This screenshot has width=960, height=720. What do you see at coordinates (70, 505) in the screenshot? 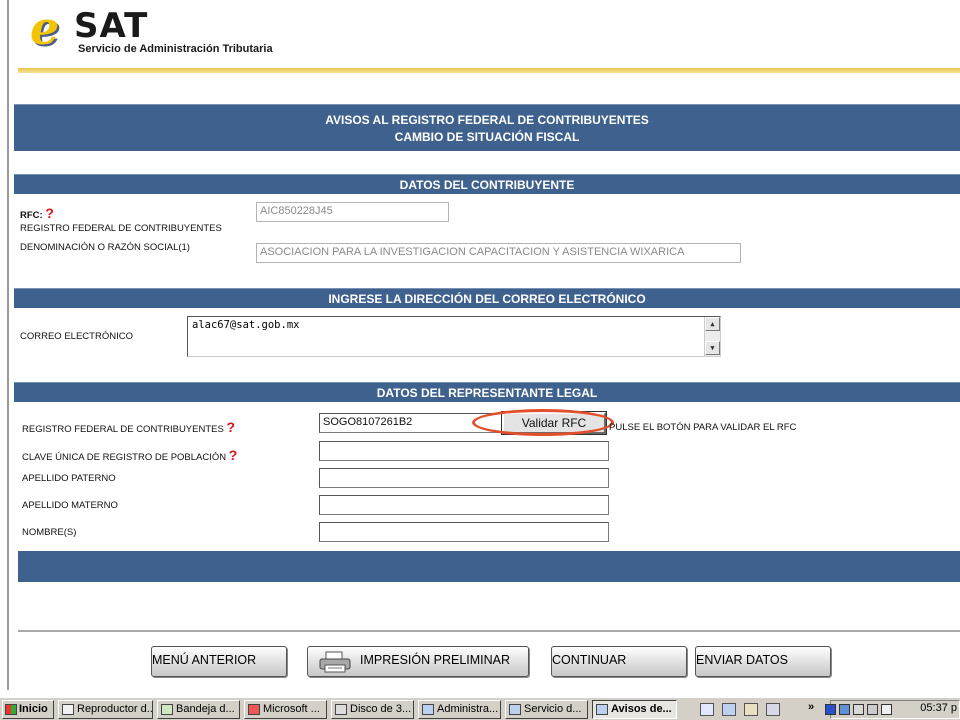
I see `apellido-materno-label: APELLIDO MATERNO` at bounding box center [70, 505].